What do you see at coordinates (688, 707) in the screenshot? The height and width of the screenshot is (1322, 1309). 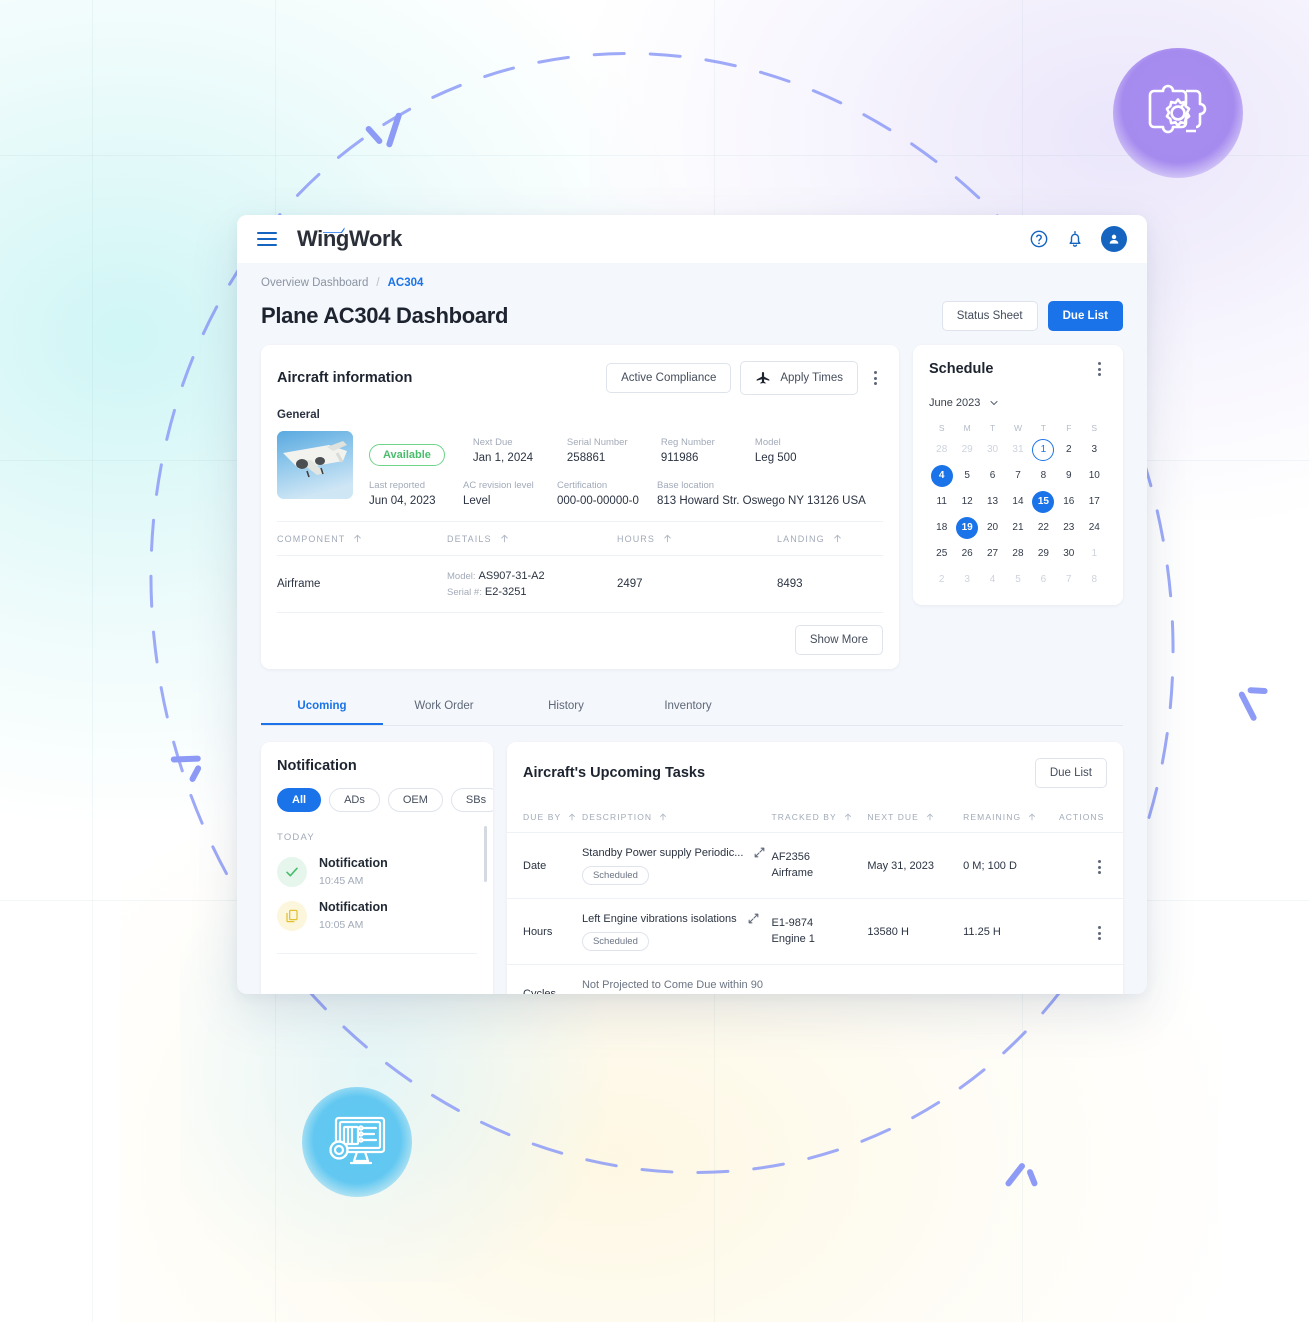 I see `tab-inventory: Inventory` at bounding box center [688, 707].